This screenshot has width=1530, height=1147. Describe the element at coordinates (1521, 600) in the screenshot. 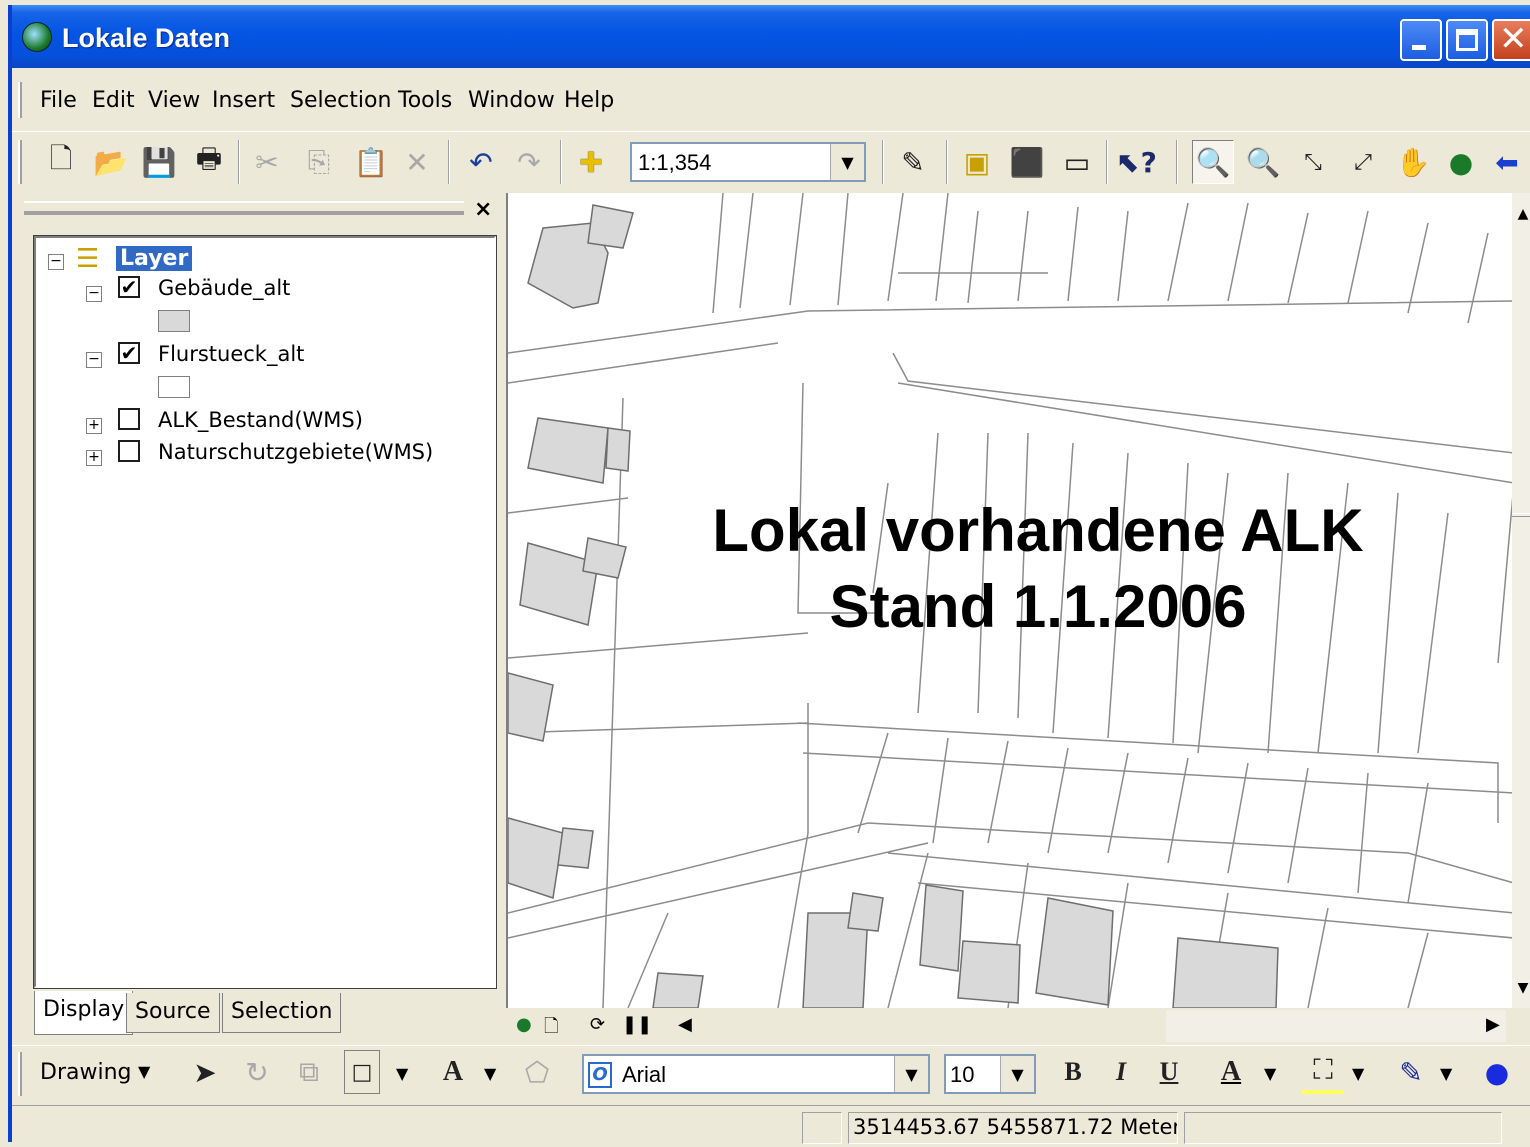

I see `map-vertical-scrollbar: ▲ ▼` at that location.